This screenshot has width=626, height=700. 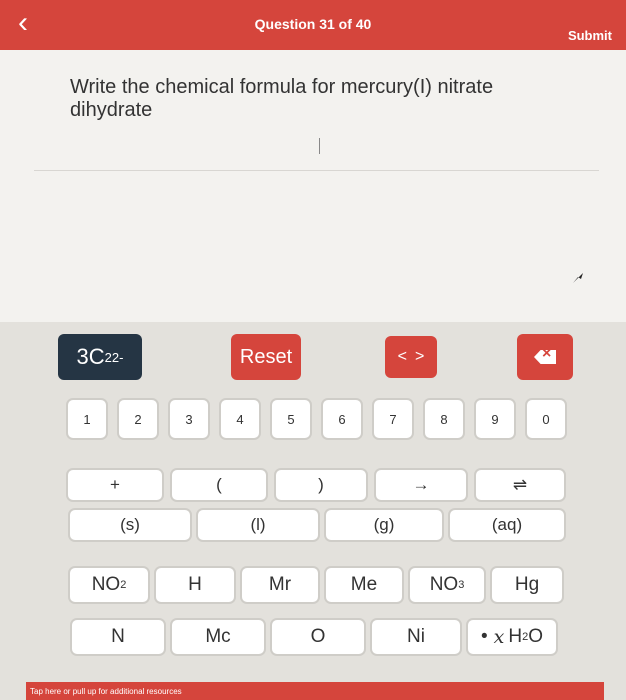 I want to click on question-counter: Question 31 of 40, so click(x=313, y=24).